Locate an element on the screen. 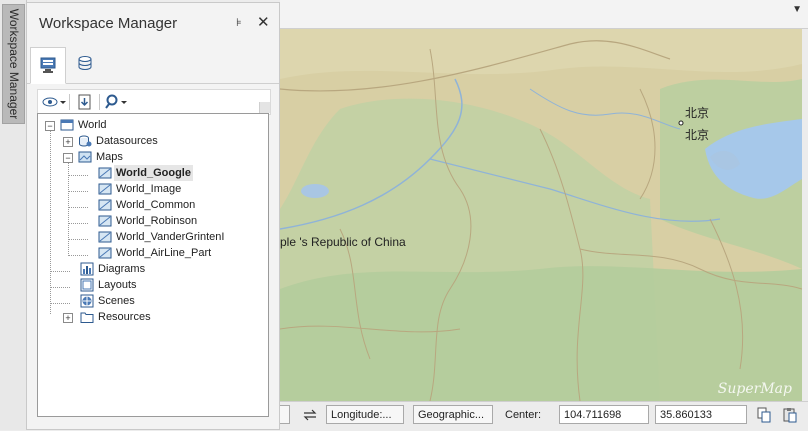 This screenshot has height=431, width=808. swap-icon is located at coordinates (310, 415).